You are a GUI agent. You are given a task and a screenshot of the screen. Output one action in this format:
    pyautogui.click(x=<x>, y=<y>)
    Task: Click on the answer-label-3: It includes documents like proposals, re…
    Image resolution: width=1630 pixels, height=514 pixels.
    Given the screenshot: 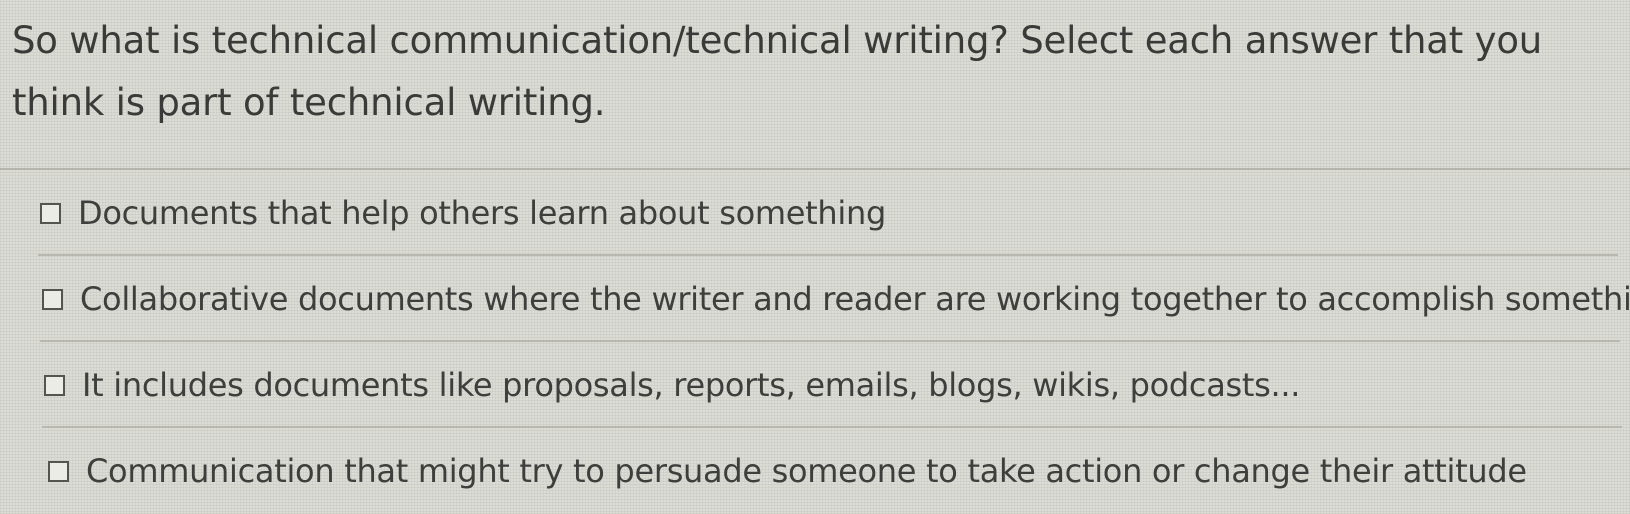 What is the action you would take?
    pyautogui.click(x=691, y=385)
    